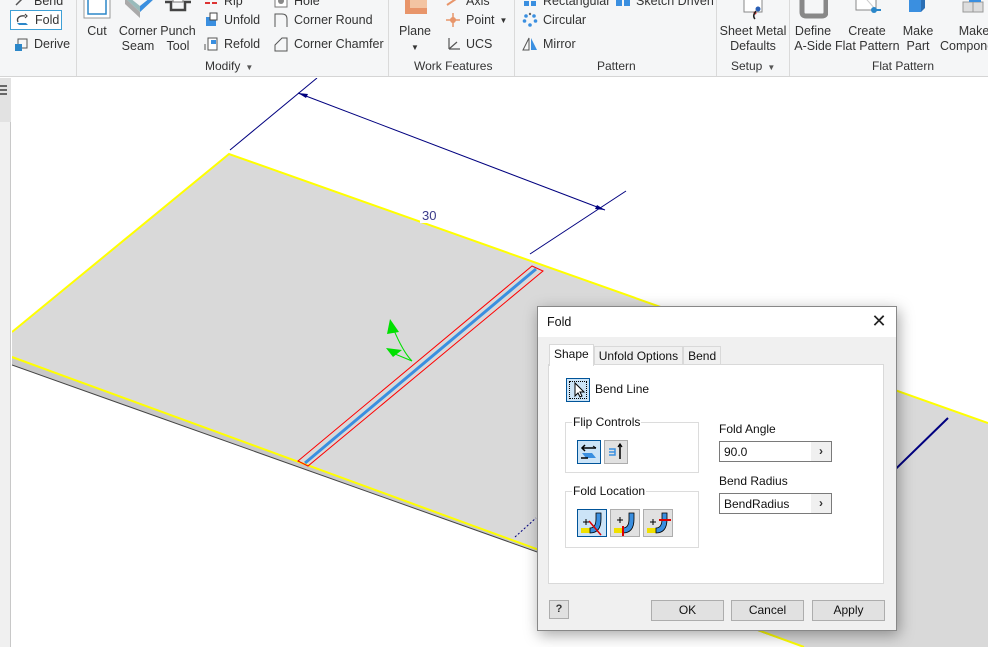 This screenshot has height=647, width=988. Describe the element at coordinates (821, 451) in the screenshot. I see `fold-angle-expand-button: ›` at that location.